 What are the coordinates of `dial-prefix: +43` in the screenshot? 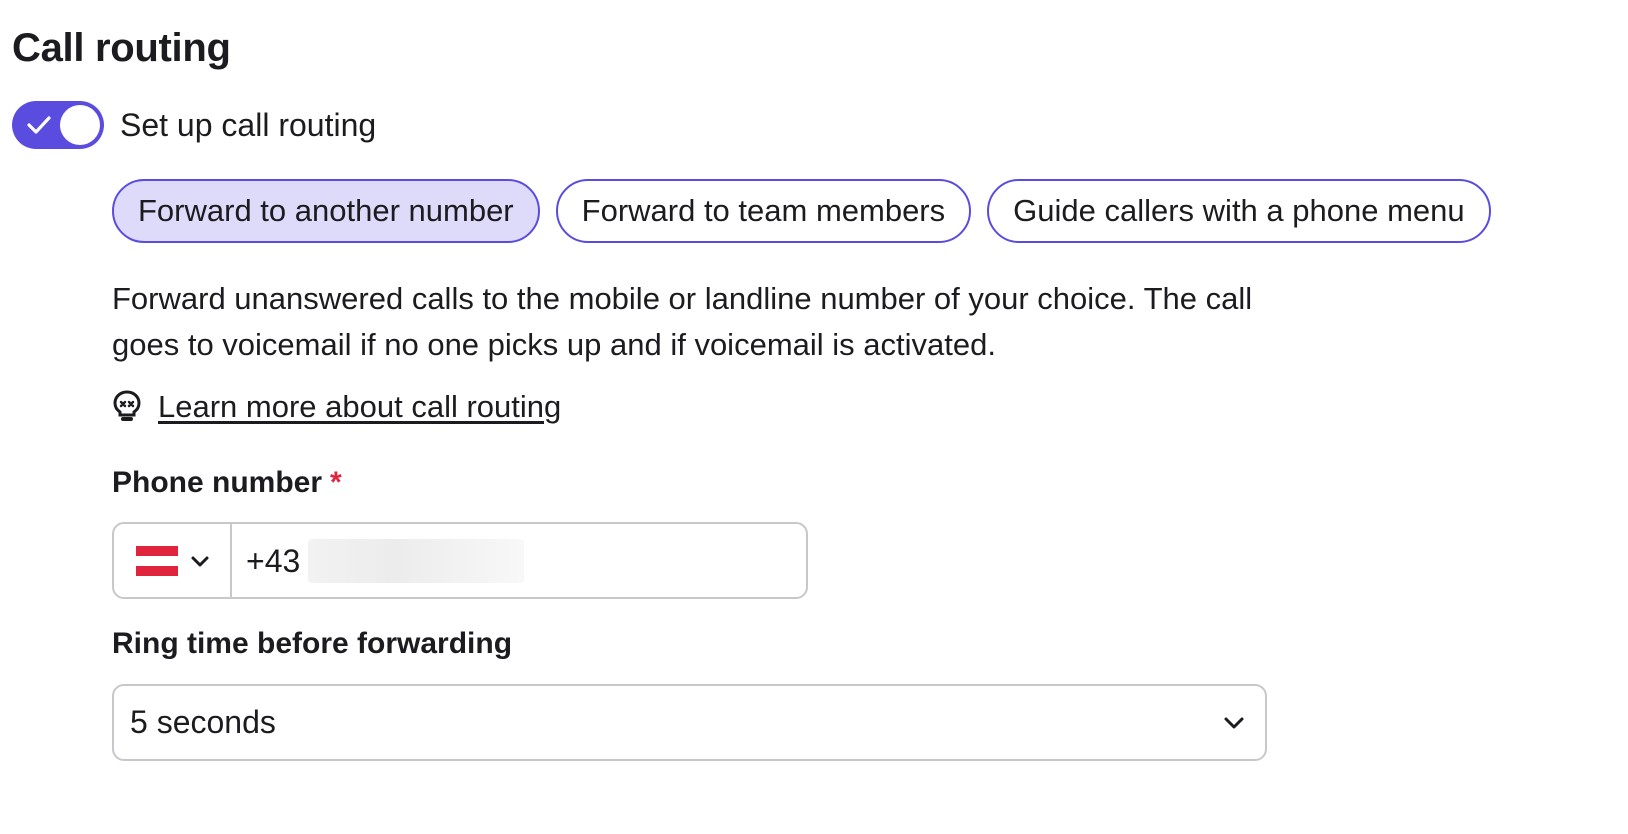 It's located at (273, 560).